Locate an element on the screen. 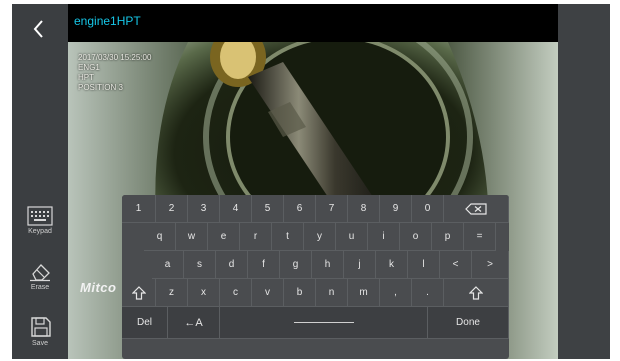  key-right-arrow: > is located at coordinates (490, 265).